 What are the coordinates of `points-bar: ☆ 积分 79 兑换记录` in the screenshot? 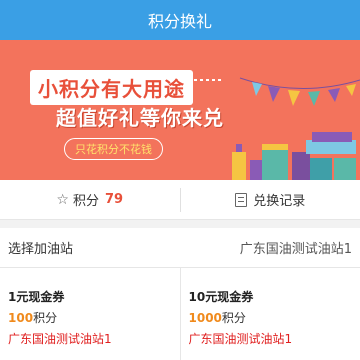 It's located at (180, 200).